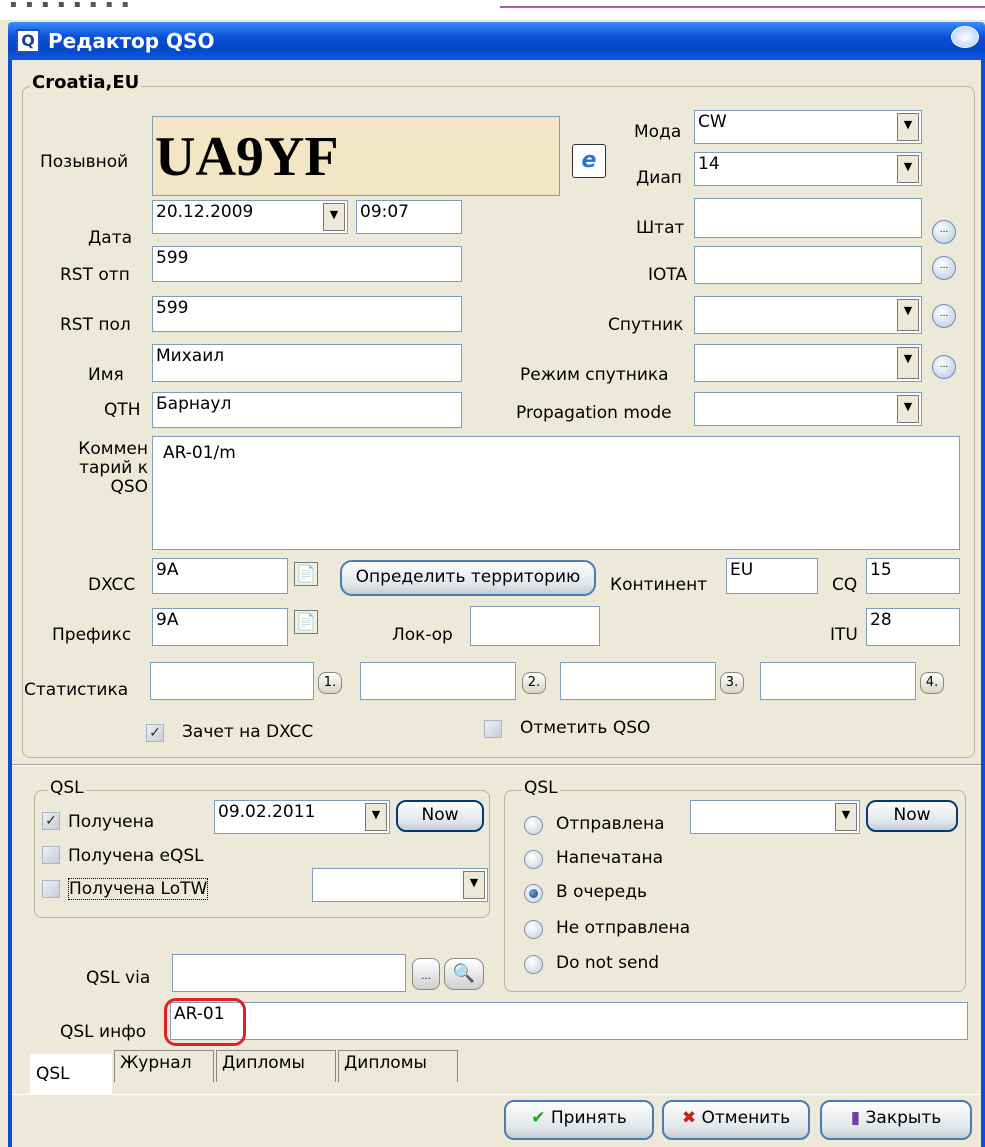  Describe the element at coordinates (289, 973) in the screenshot. I see `qsl-via-input` at that location.